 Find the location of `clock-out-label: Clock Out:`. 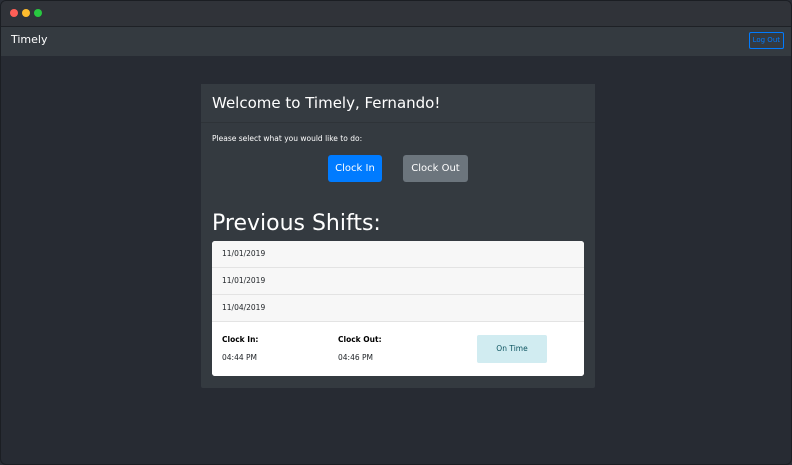

clock-out-label: Clock Out: is located at coordinates (360, 339).